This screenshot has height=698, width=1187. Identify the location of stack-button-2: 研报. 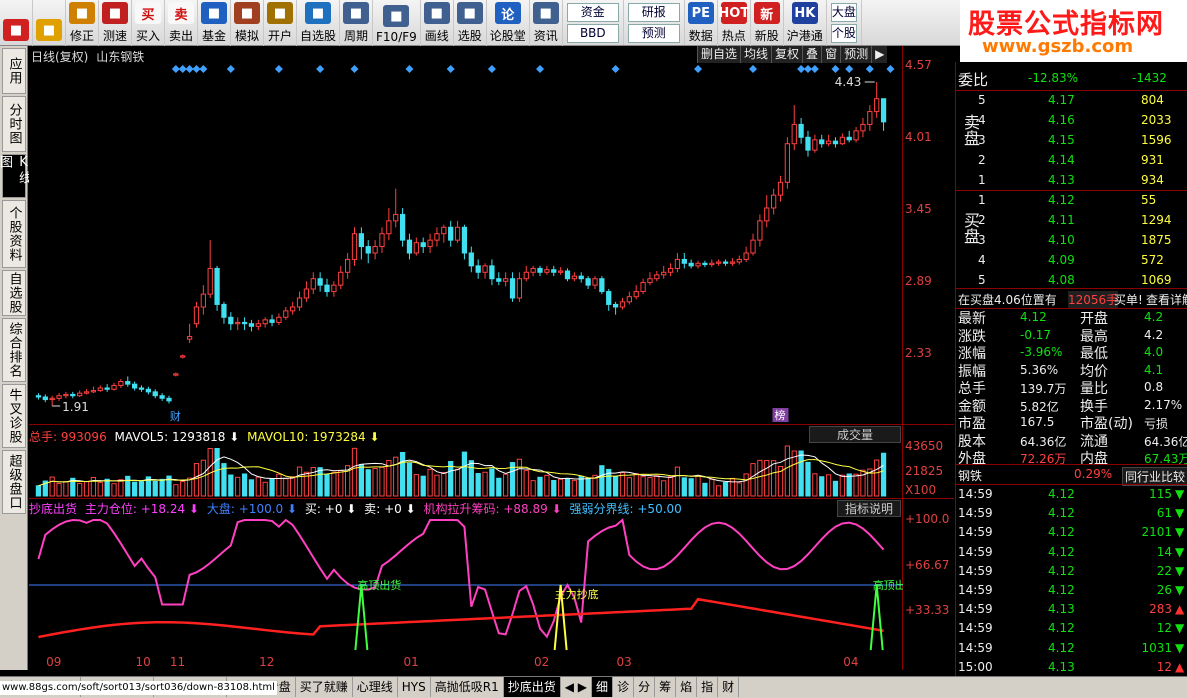
(653, 12).